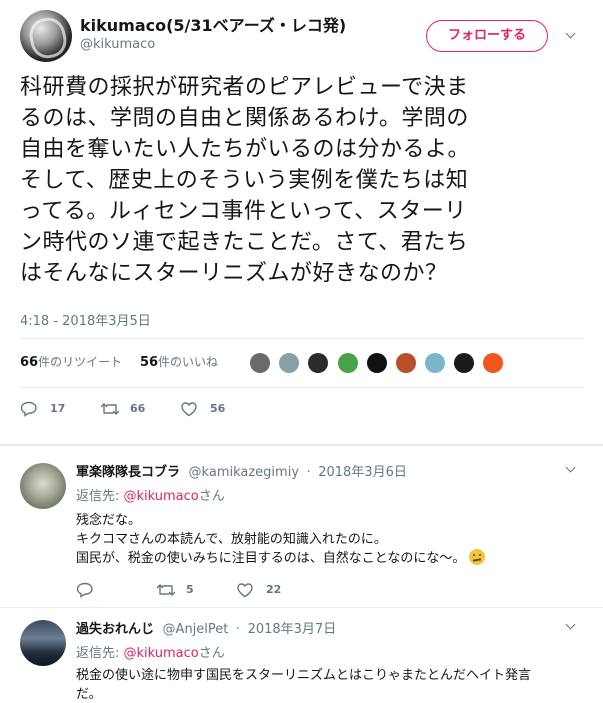 This screenshot has height=703, width=603. What do you see at coordinates (190, 589) in the screenshot?
I see `retweet-action-count: 5` at bounding box center [190, 589].